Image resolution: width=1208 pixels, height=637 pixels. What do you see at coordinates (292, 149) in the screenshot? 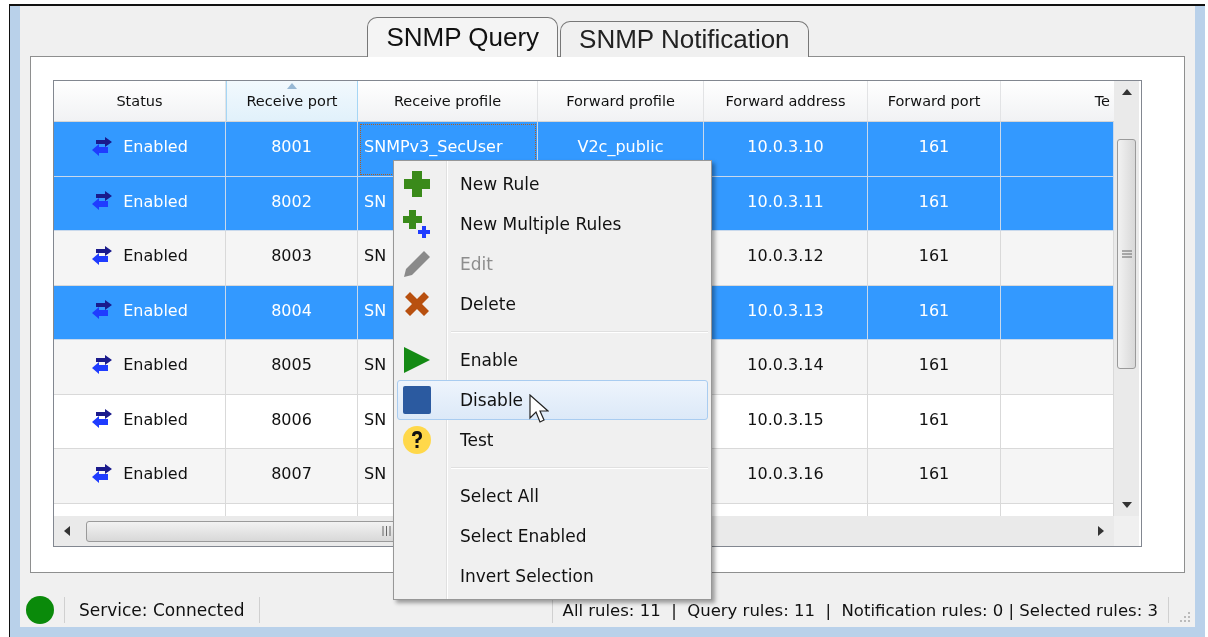
I see `table-cell: 8001` at bounding box center [292, 149].